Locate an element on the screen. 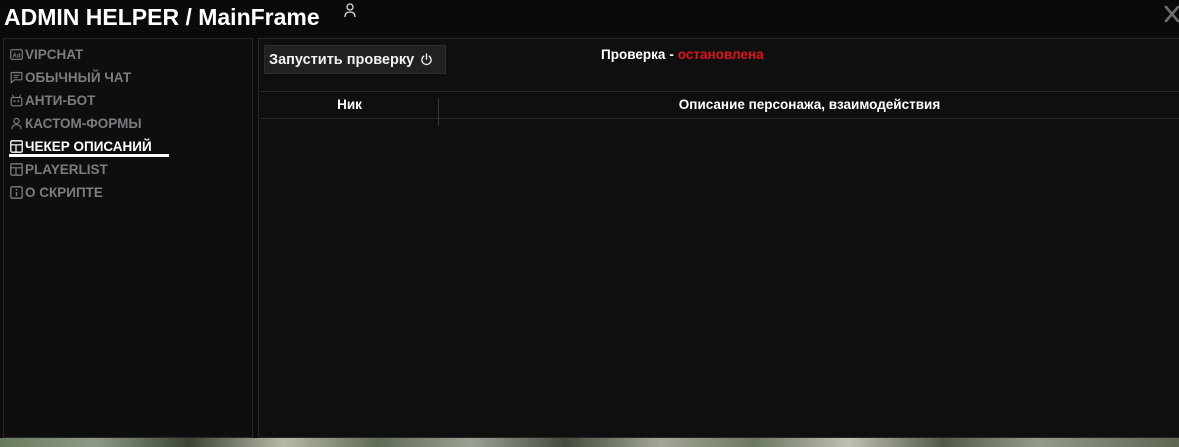 Image resolution: width=1179 pixels, height=447 pixels. sidebar-item-label: PLAYERLIST is located at coordinates (66, 169).